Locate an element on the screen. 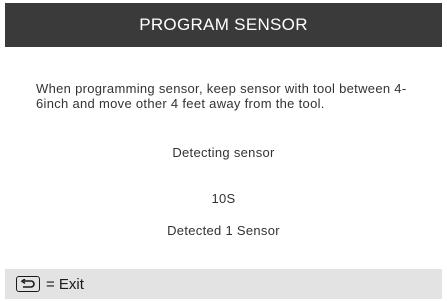 The height and width of the screenshot is (301, 447). exit-label: = Exit is located at coordinates (65, 284).